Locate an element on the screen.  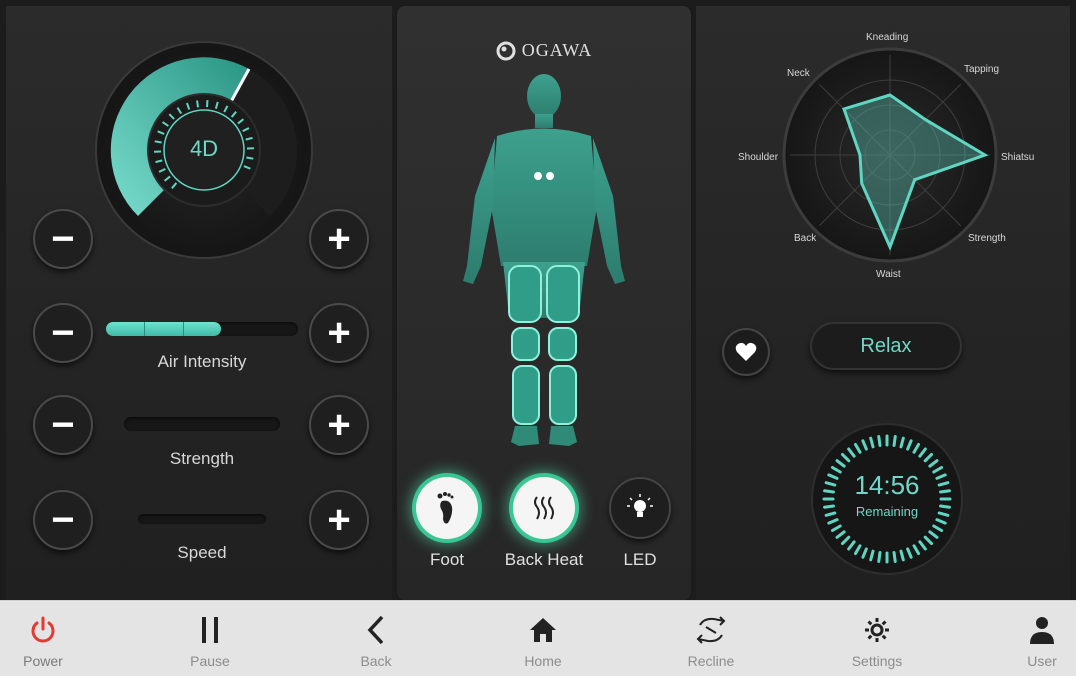
gear-icon is located at coordinates (877, 630).